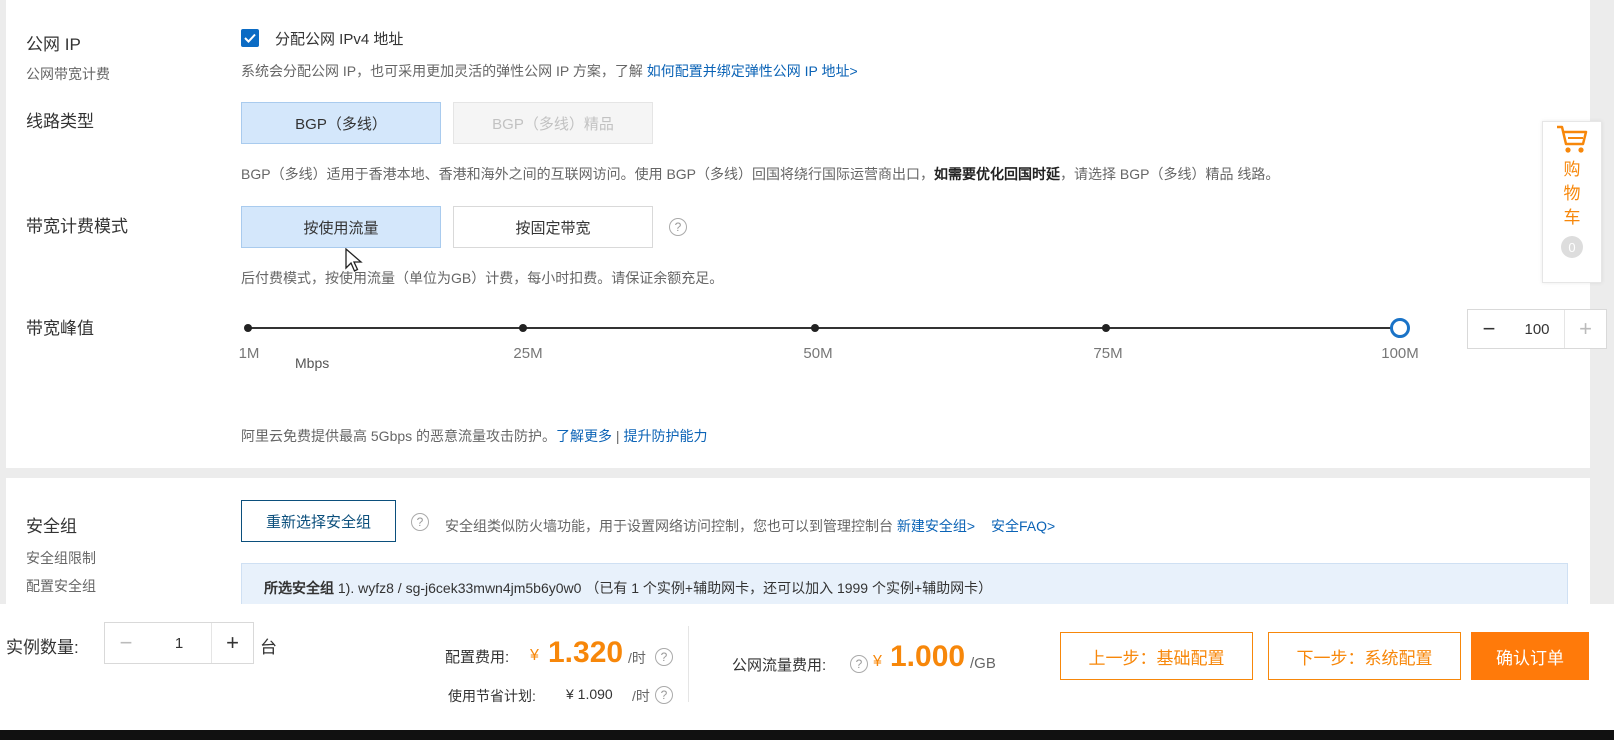 This screenshot has height=740, width=1614. I want to click on billing-mode-hint: 后付费模式，按使用流量（单位为GB）计费，每小时扣费。请保证余额充足。, so click(482, 278).